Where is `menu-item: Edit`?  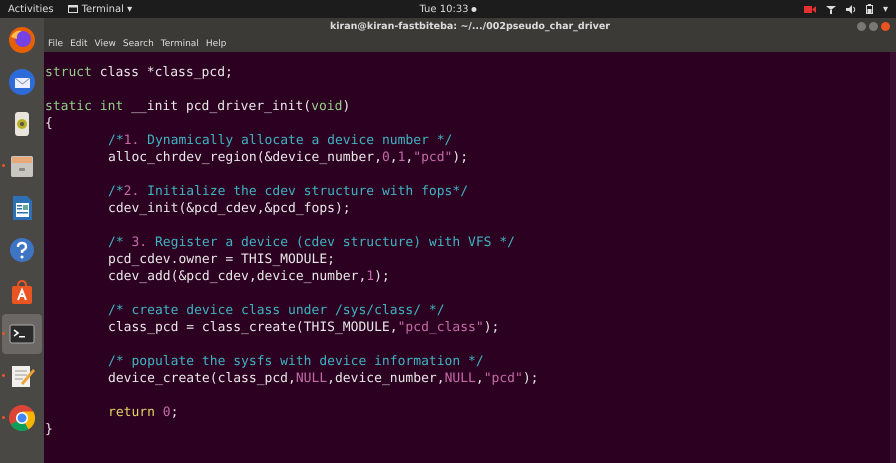 menu-item: Edit is located at coordinates (79, 43).